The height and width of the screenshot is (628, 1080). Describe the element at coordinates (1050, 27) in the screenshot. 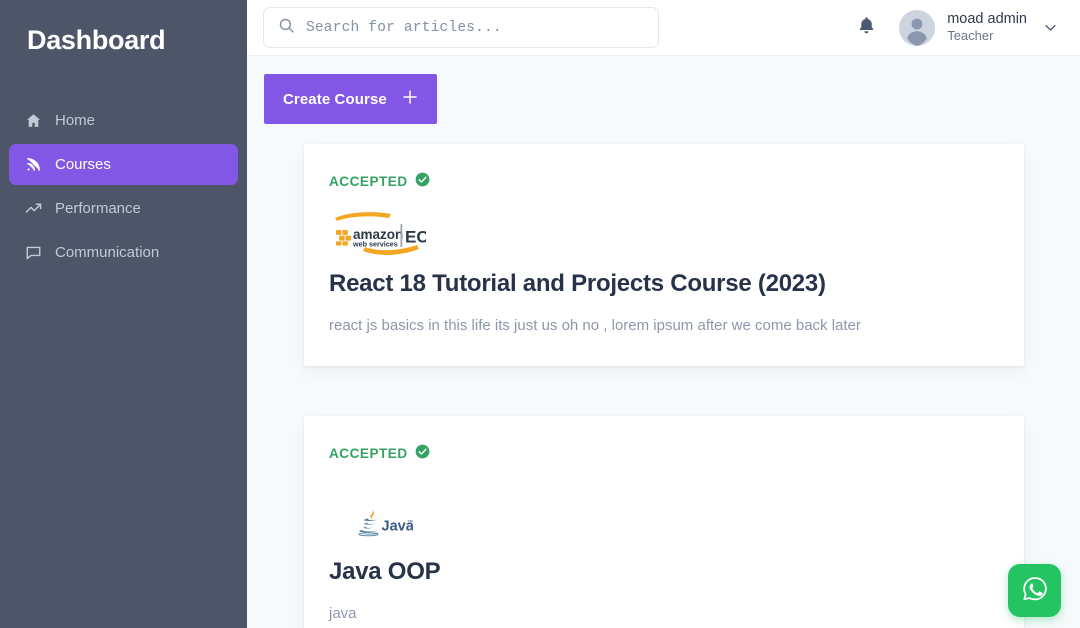

I see `chevron-down-icon` at that location.